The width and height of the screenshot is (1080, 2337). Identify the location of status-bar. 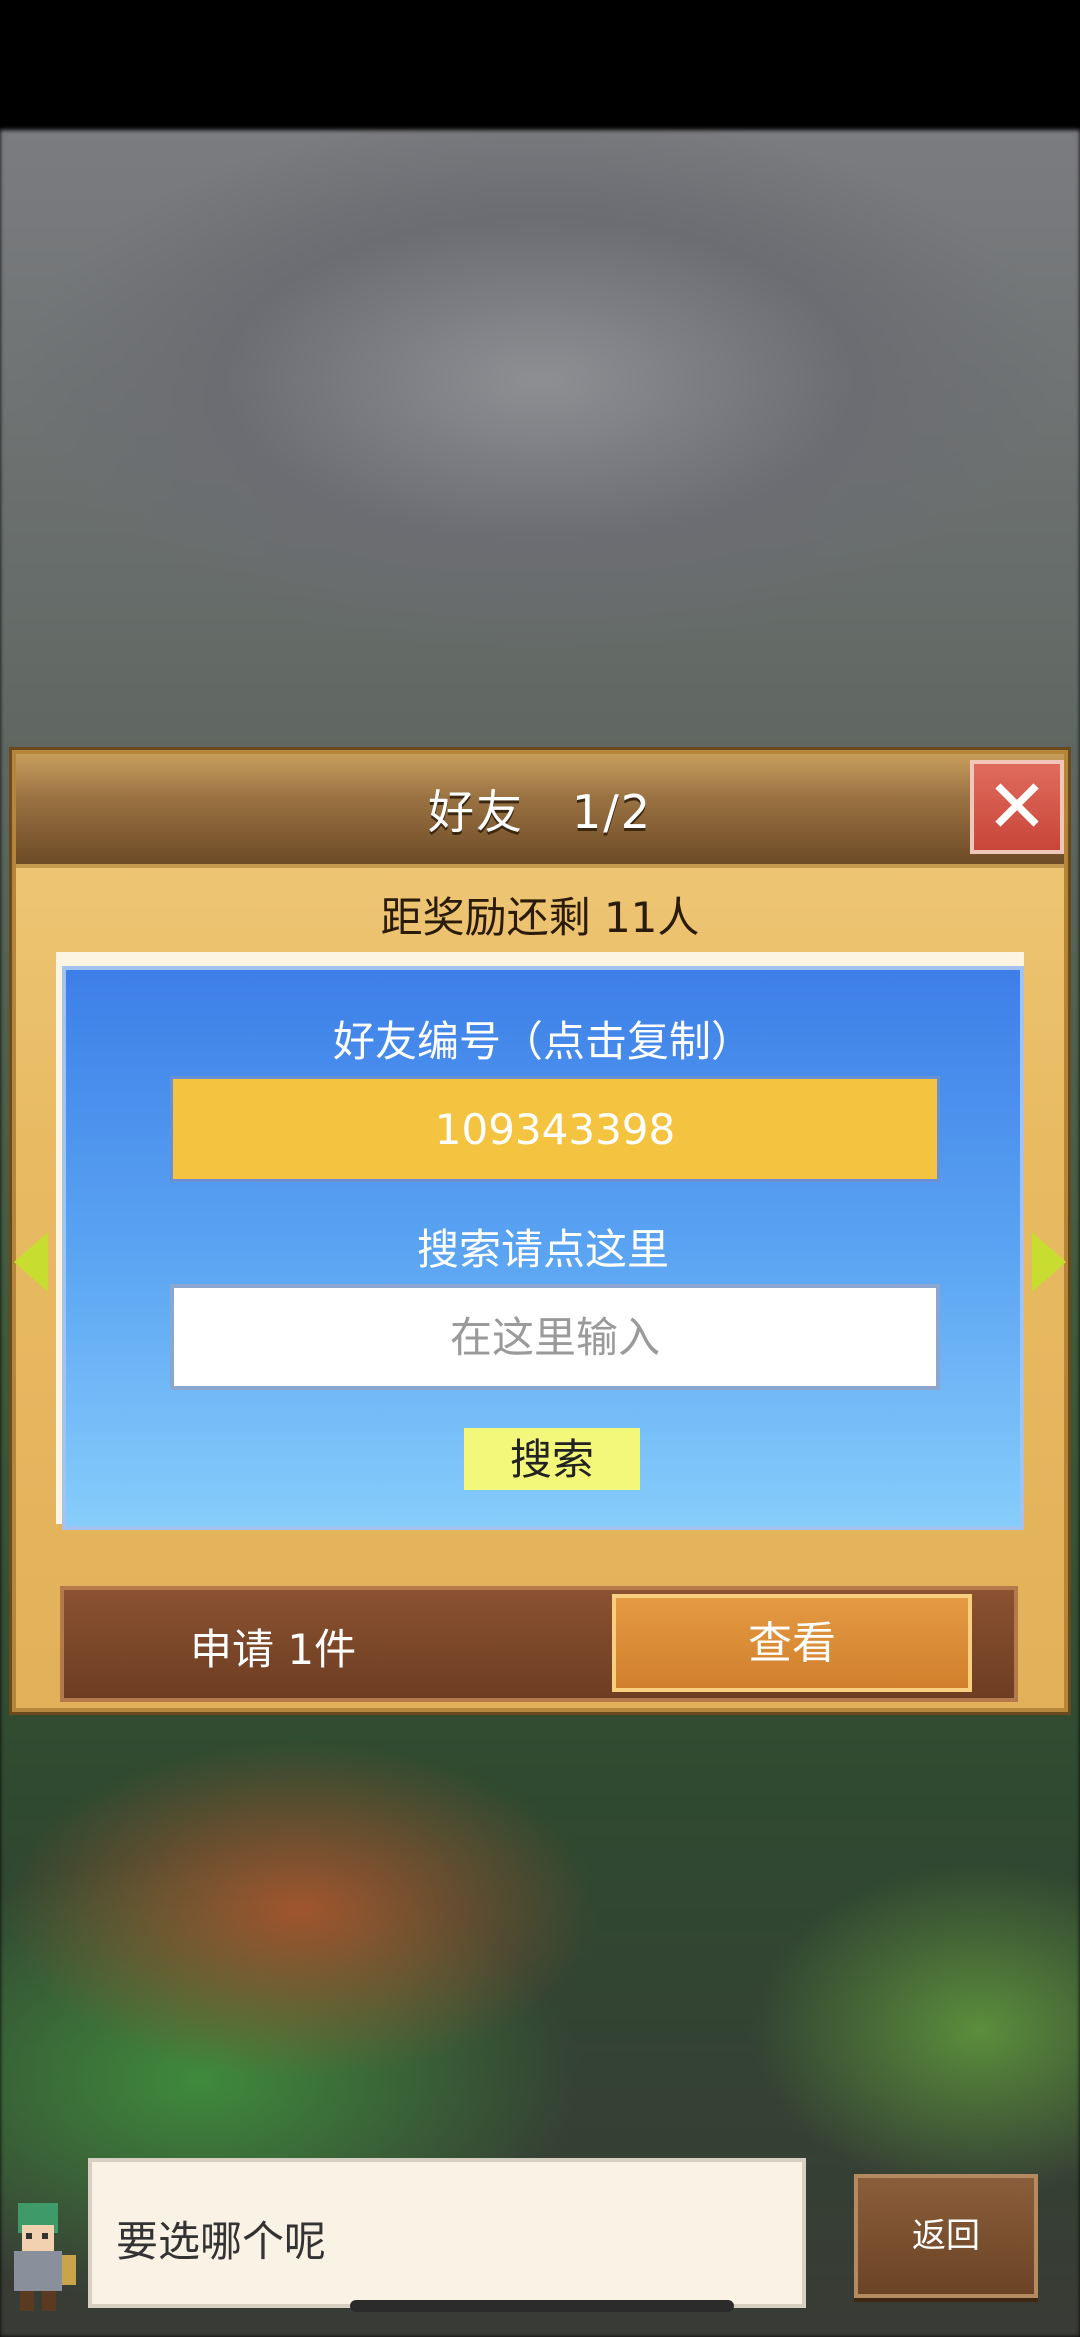
(540, 65).